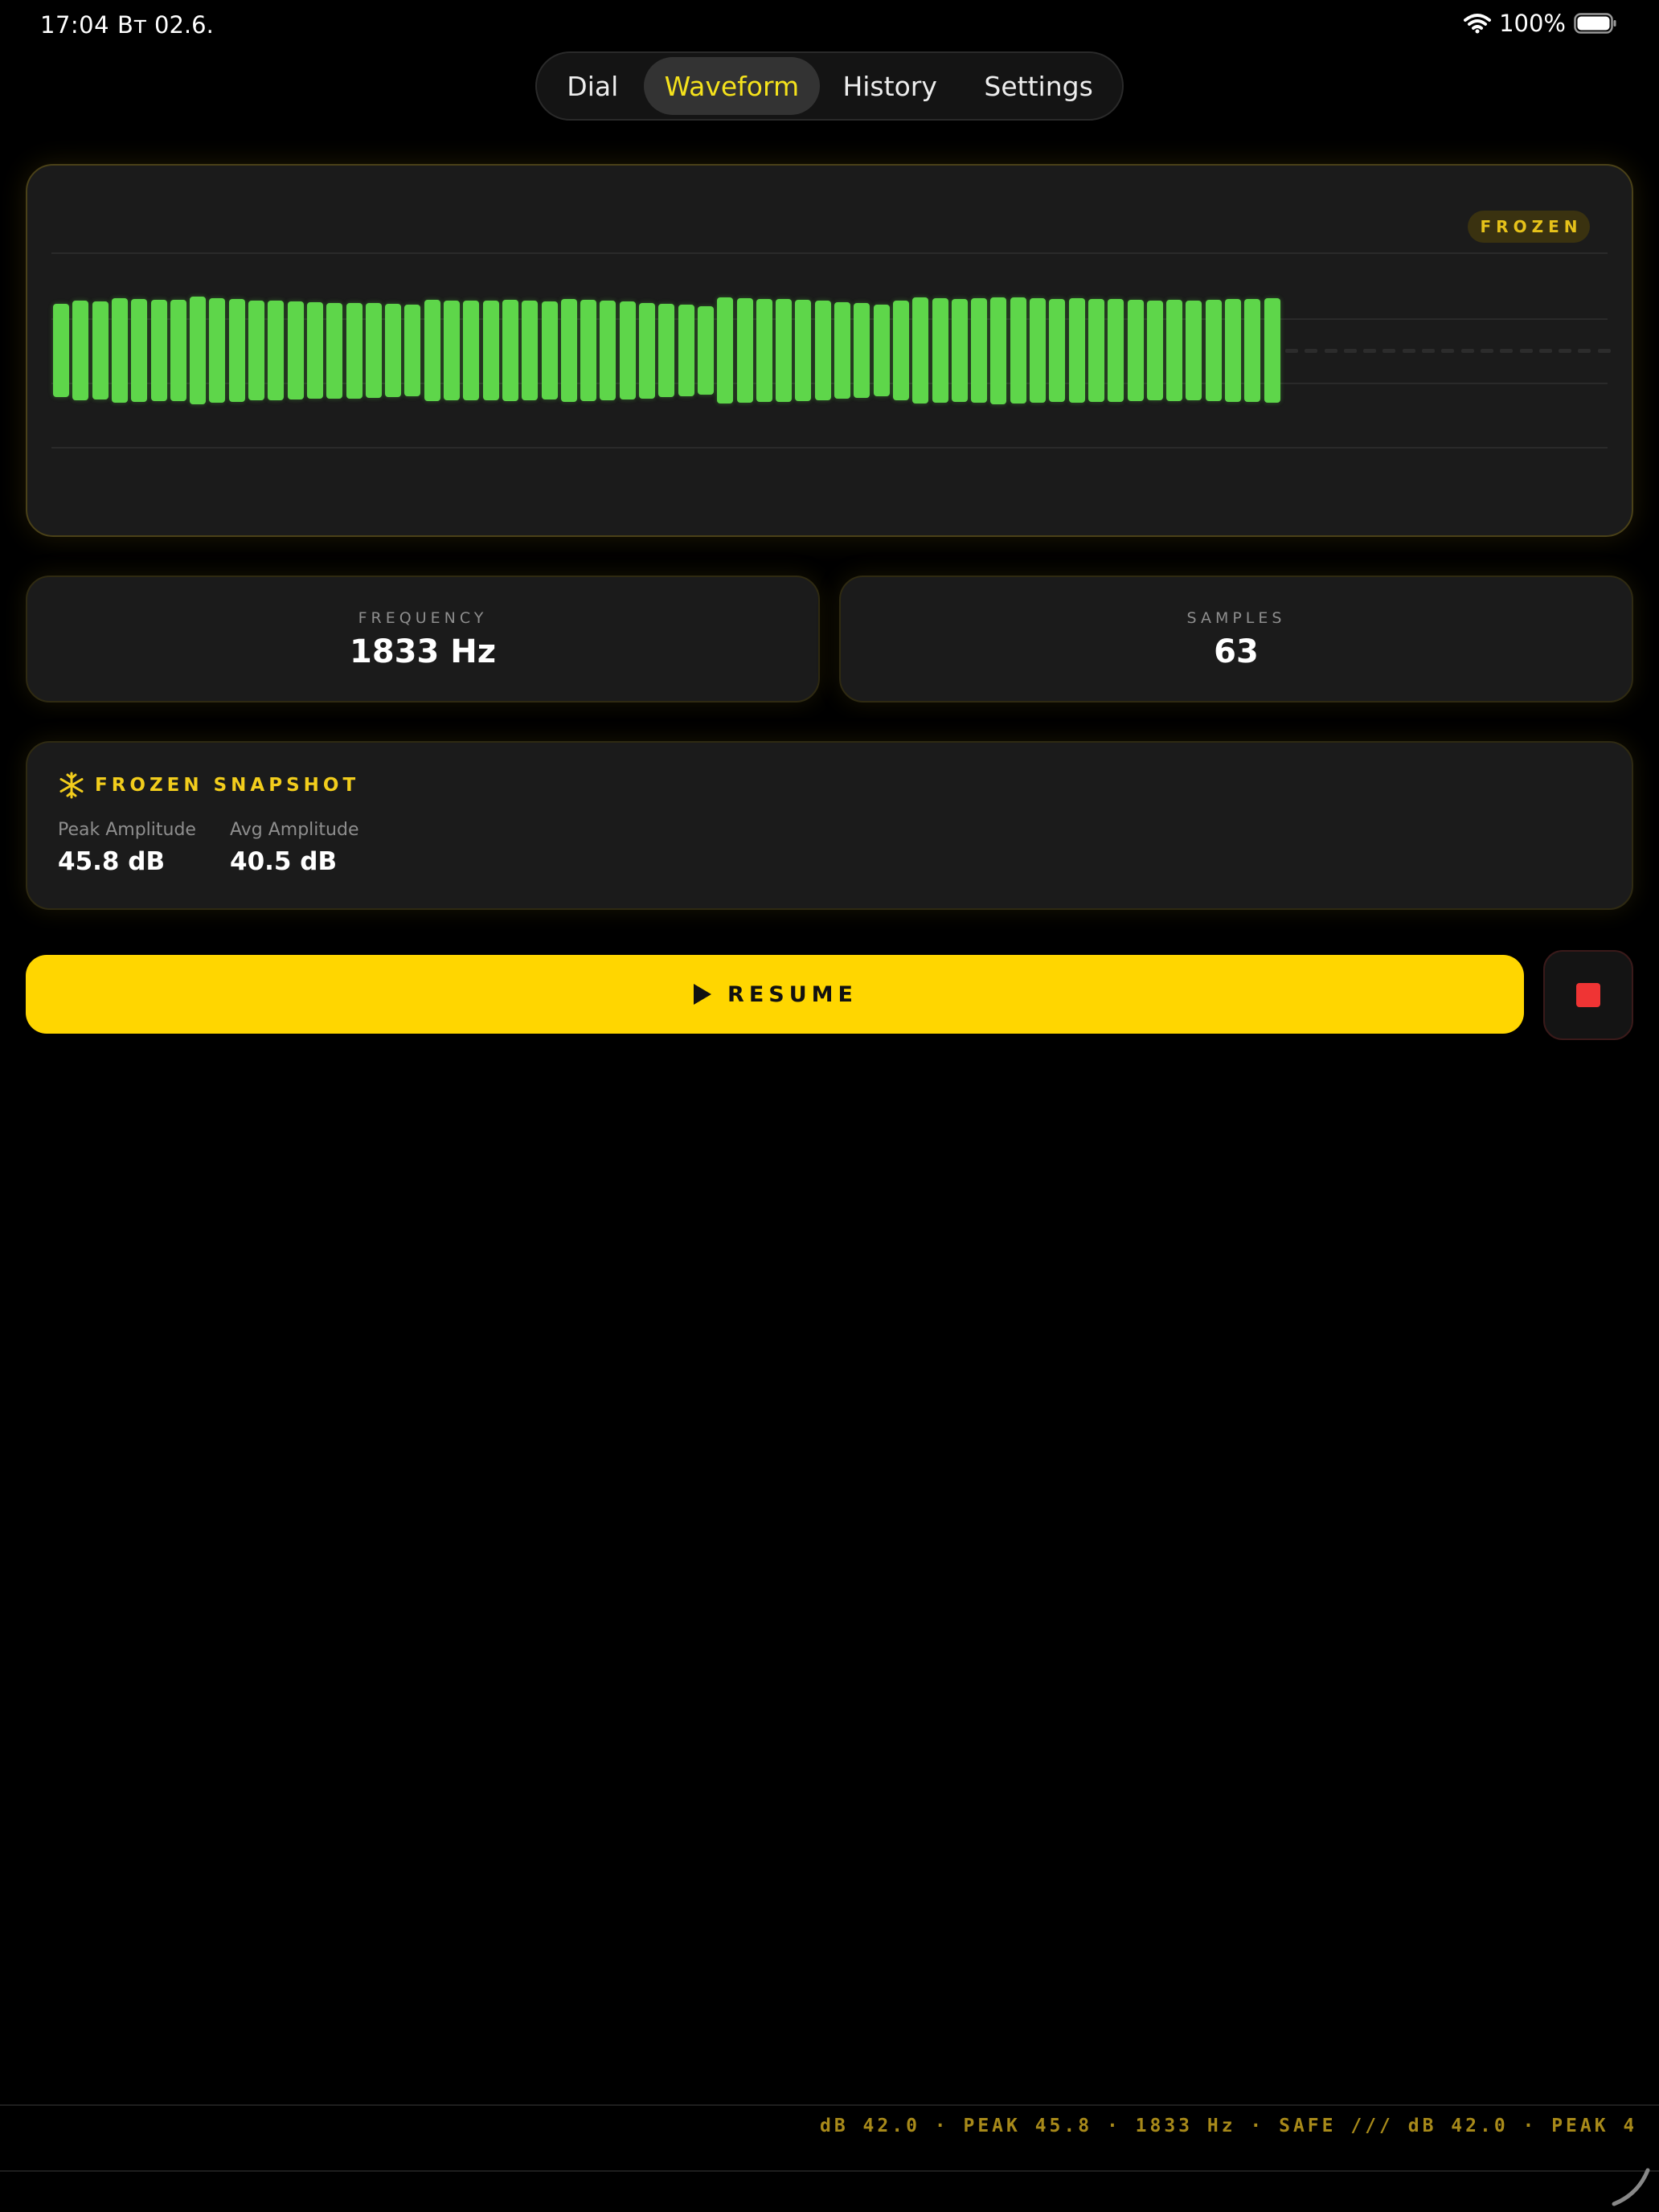 The height and width of the screenshot is (2212, 1659). I want to click on frequency-value: 1833 Hz, so click(422, 651).